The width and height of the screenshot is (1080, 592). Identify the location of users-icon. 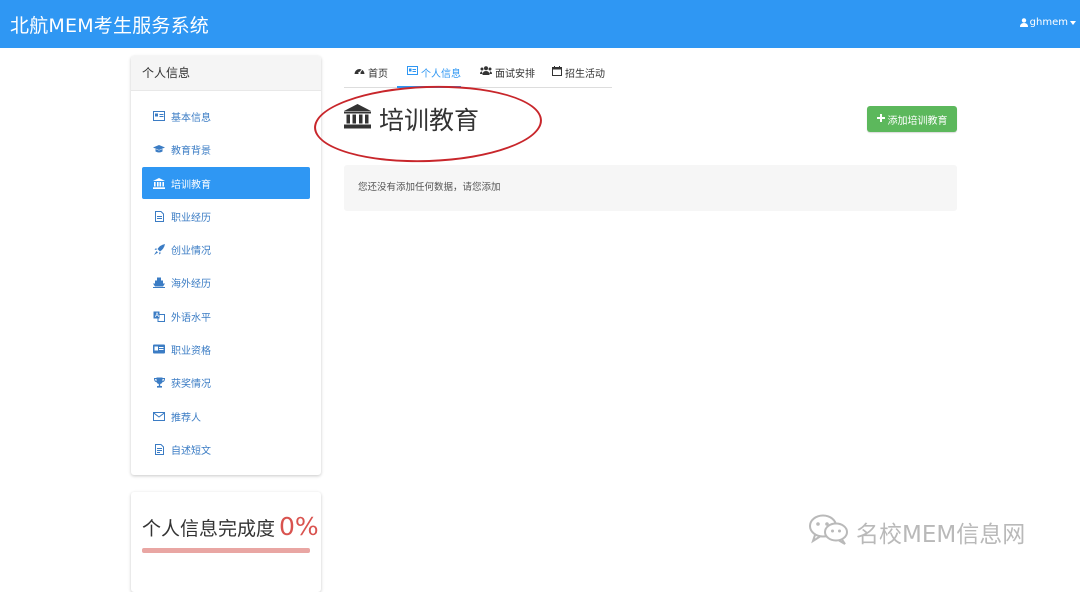
(486, 72).